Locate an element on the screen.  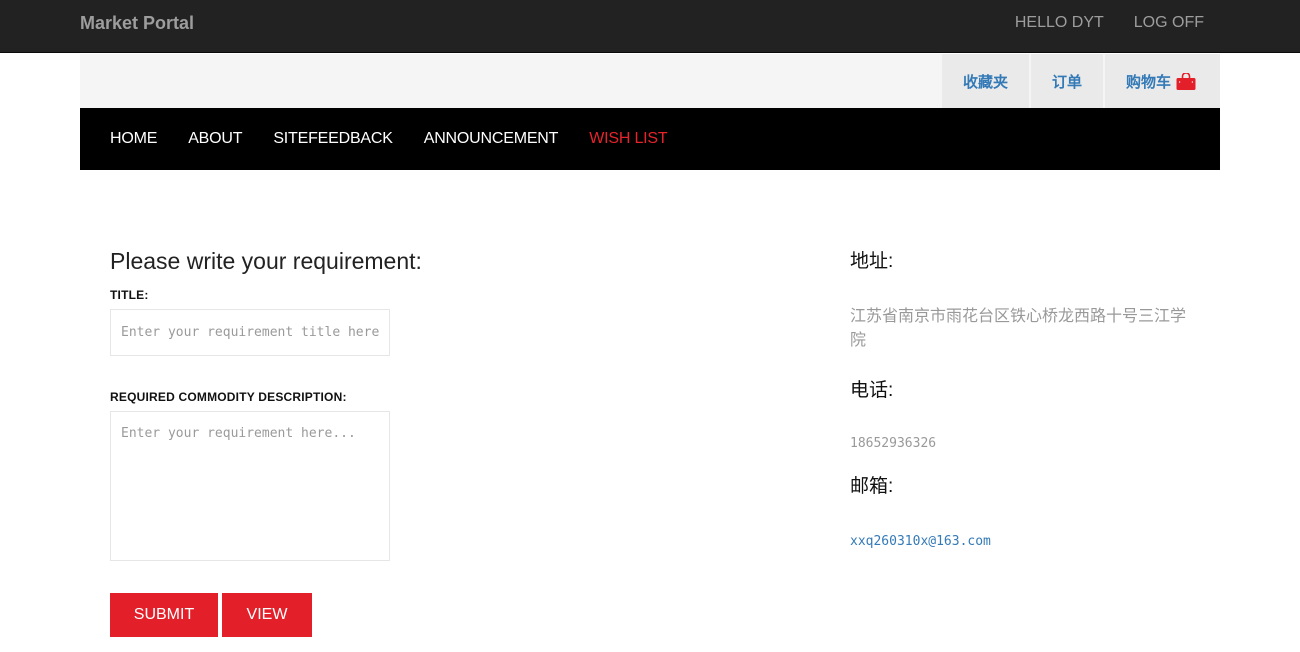
greeting-link: HELLO DYT is located at coordinates (1059, 23).